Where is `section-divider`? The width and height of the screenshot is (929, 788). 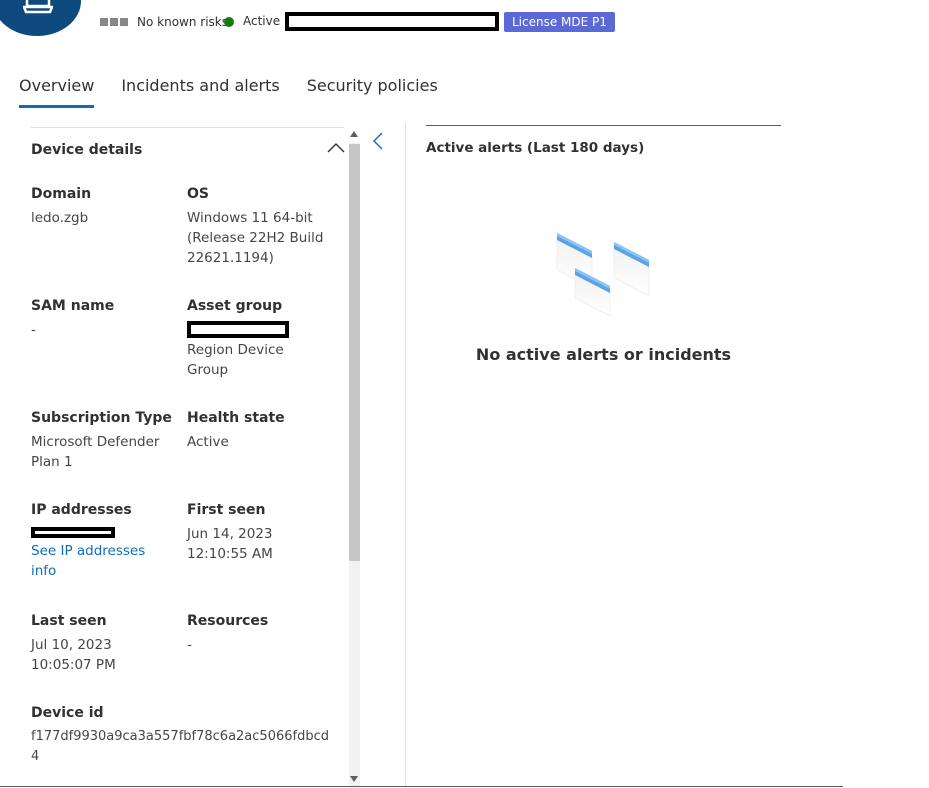 section-divider is located at coordinates (187, 127).